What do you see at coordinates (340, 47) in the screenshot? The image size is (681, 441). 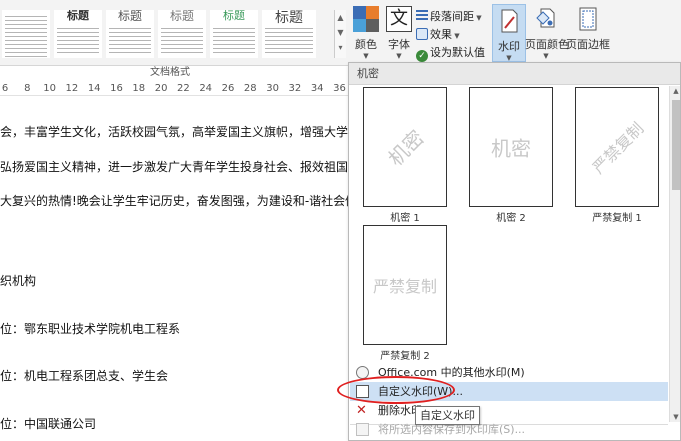 I see `gallery-expand-icon: ▾` at bounding box center [340, 47].